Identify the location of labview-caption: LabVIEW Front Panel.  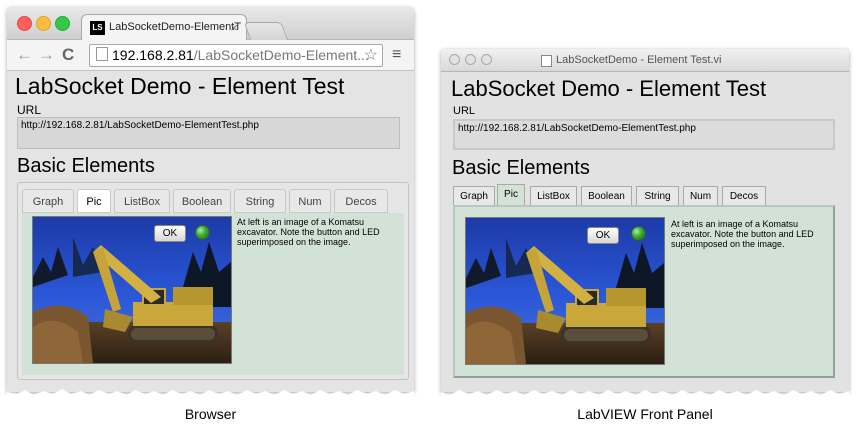
(645, 414).